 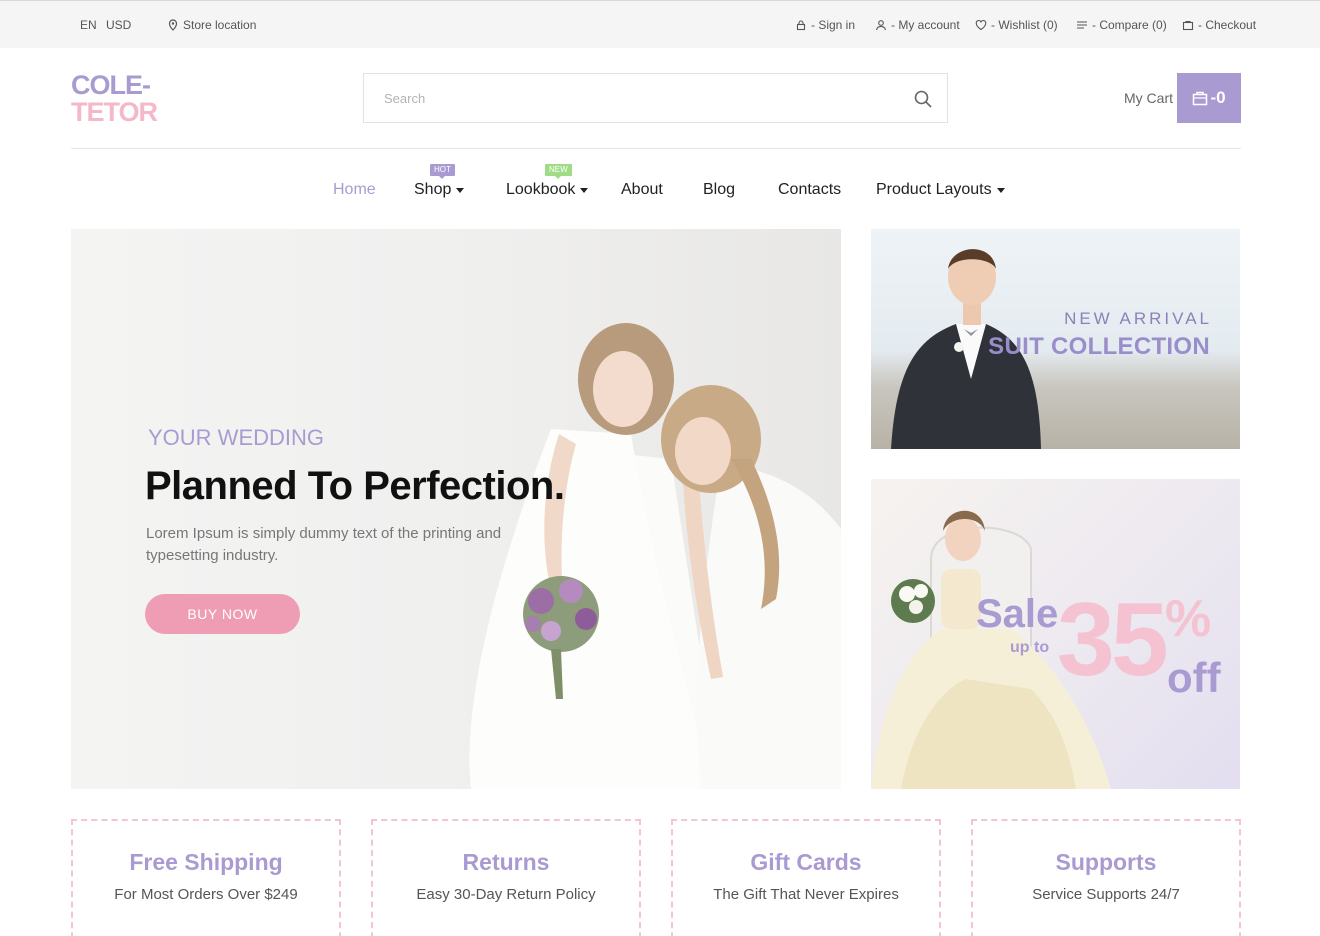 I want to click on off-label: off, so click(x=1194, y=677).